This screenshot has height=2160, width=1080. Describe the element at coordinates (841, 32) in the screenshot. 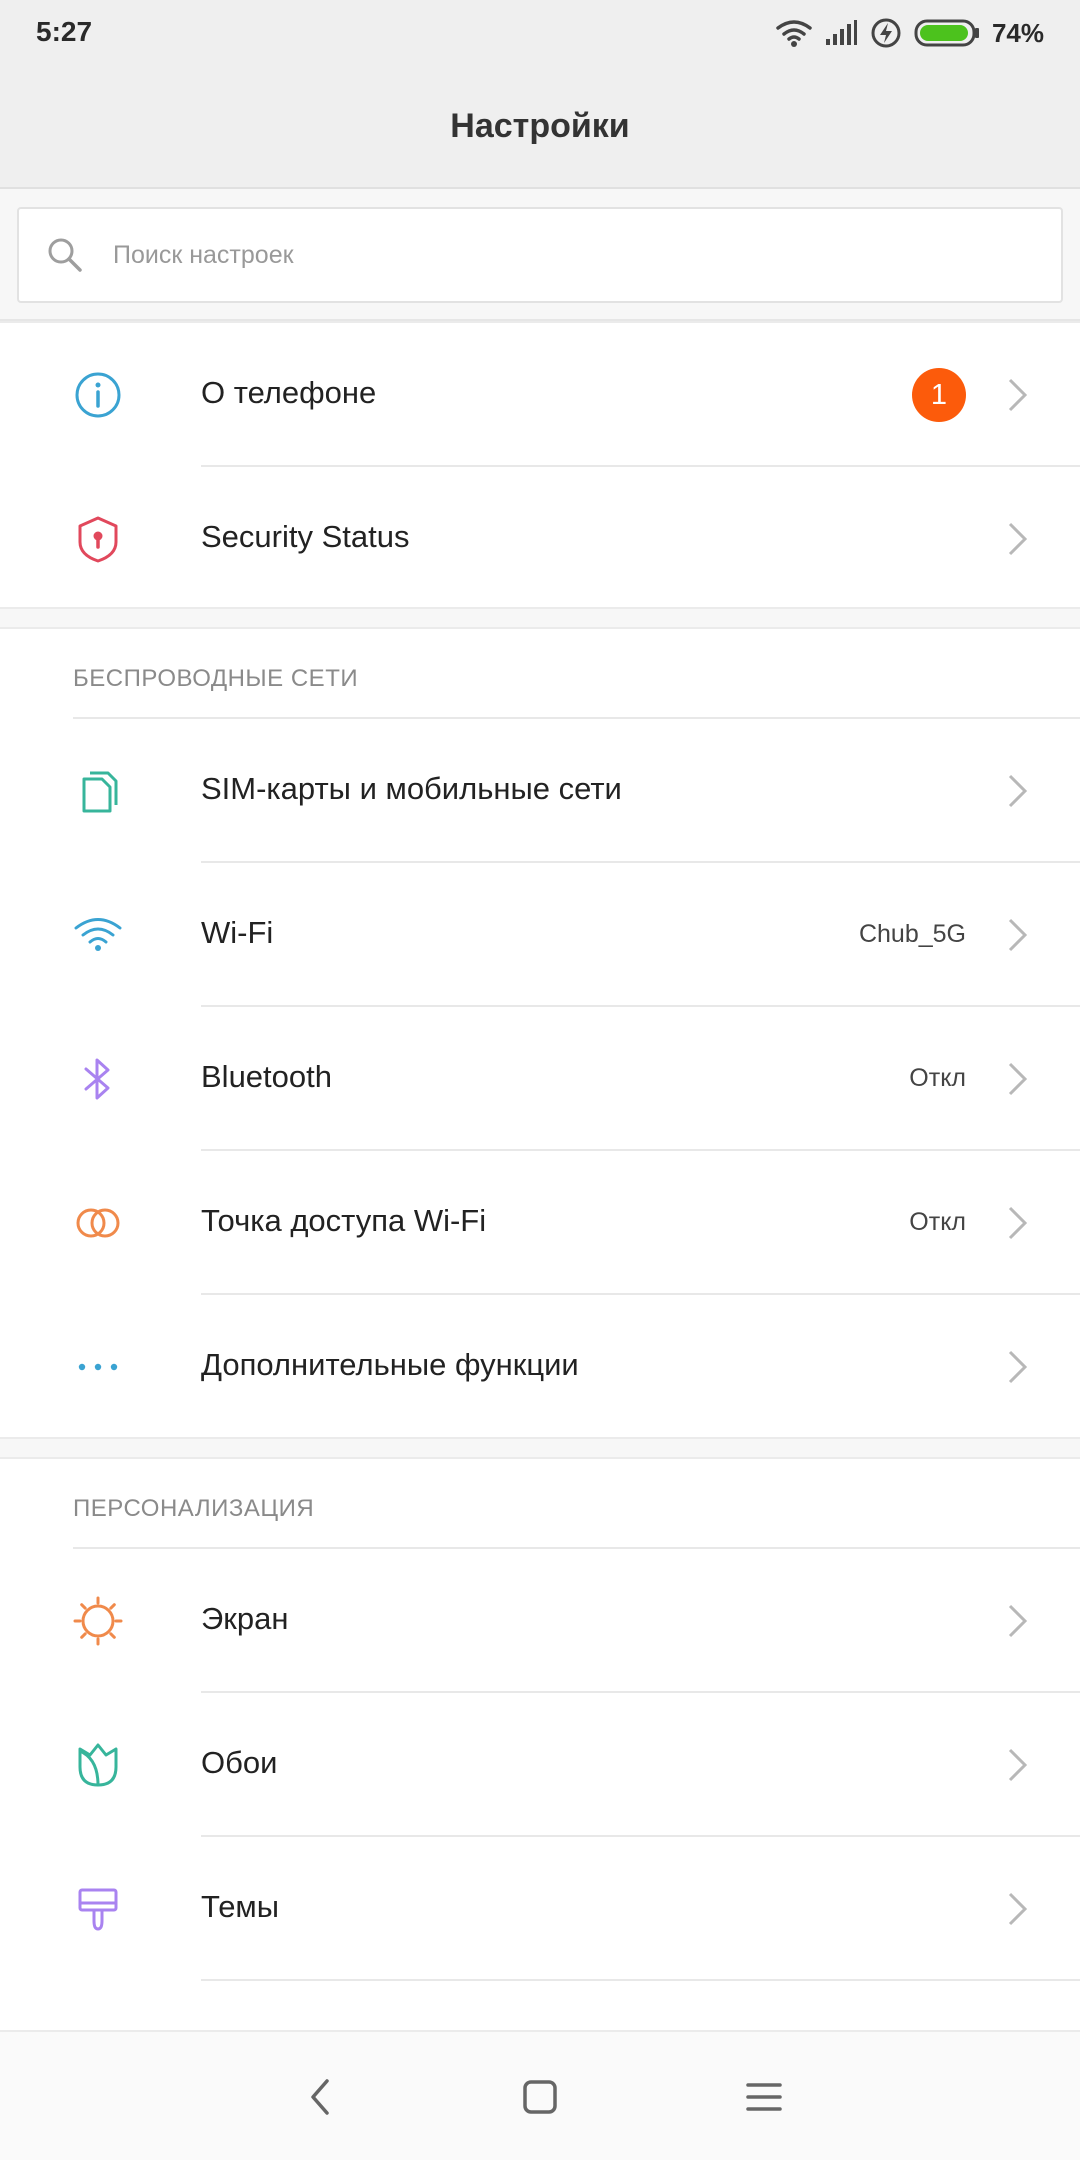

I see `cellular-signal-icon` at that location.